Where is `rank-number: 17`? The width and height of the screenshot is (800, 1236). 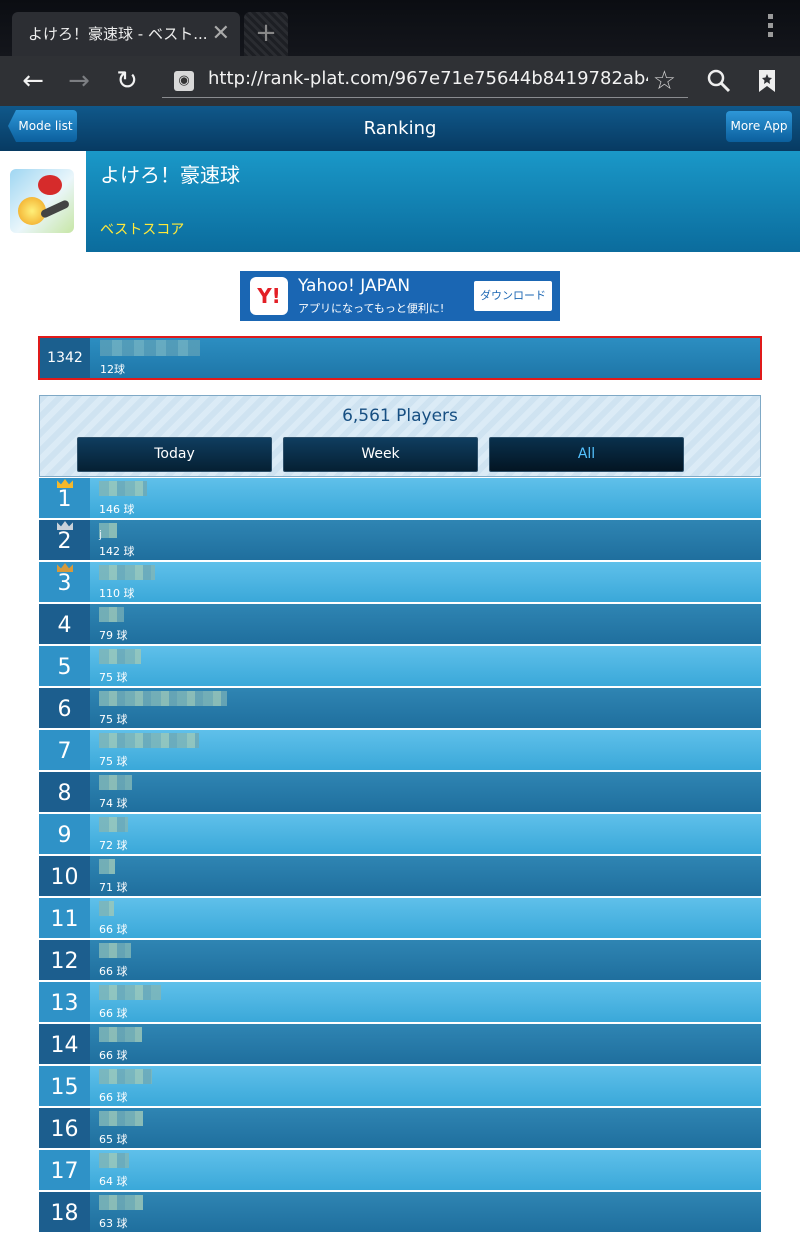 rank-number: 17 is located at coordinates (64, 1170).